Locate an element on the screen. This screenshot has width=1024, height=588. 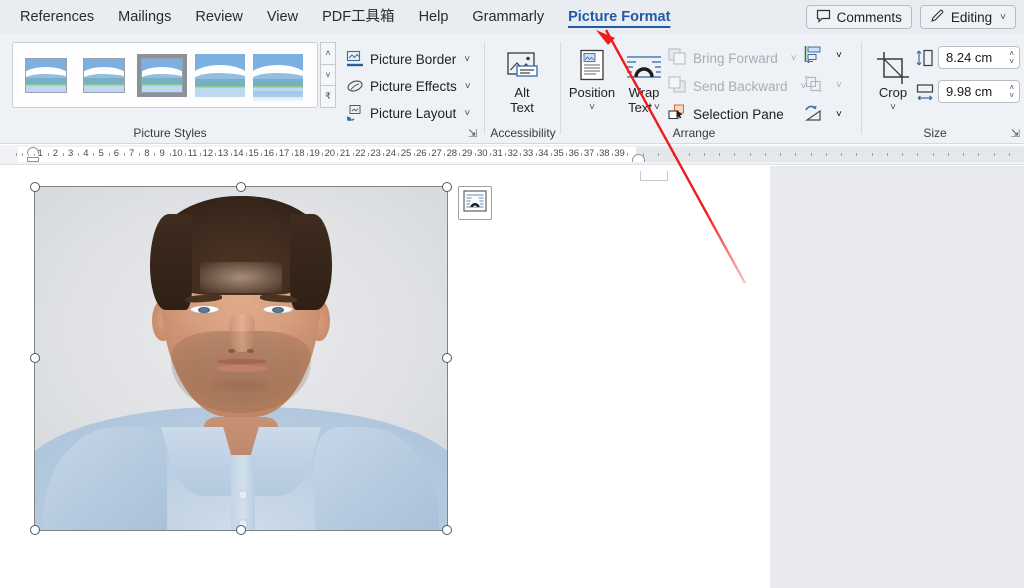
gallery-scroll-down-icon: ˅ is located at coordinates (328, 74).